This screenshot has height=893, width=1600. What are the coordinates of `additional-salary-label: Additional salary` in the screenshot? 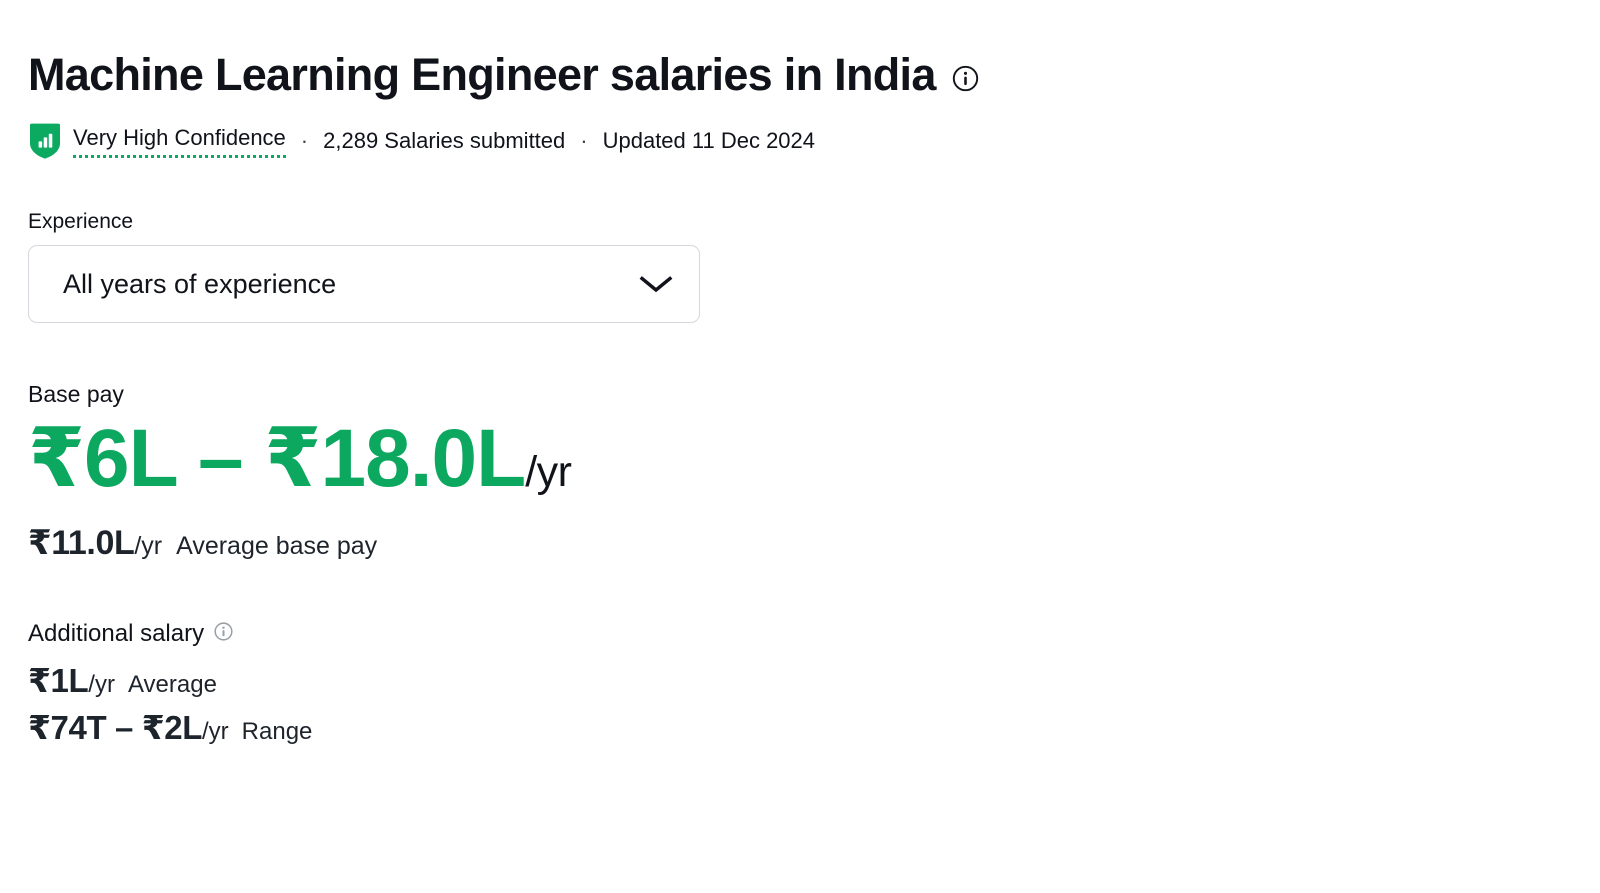 It's located at (116, 633).